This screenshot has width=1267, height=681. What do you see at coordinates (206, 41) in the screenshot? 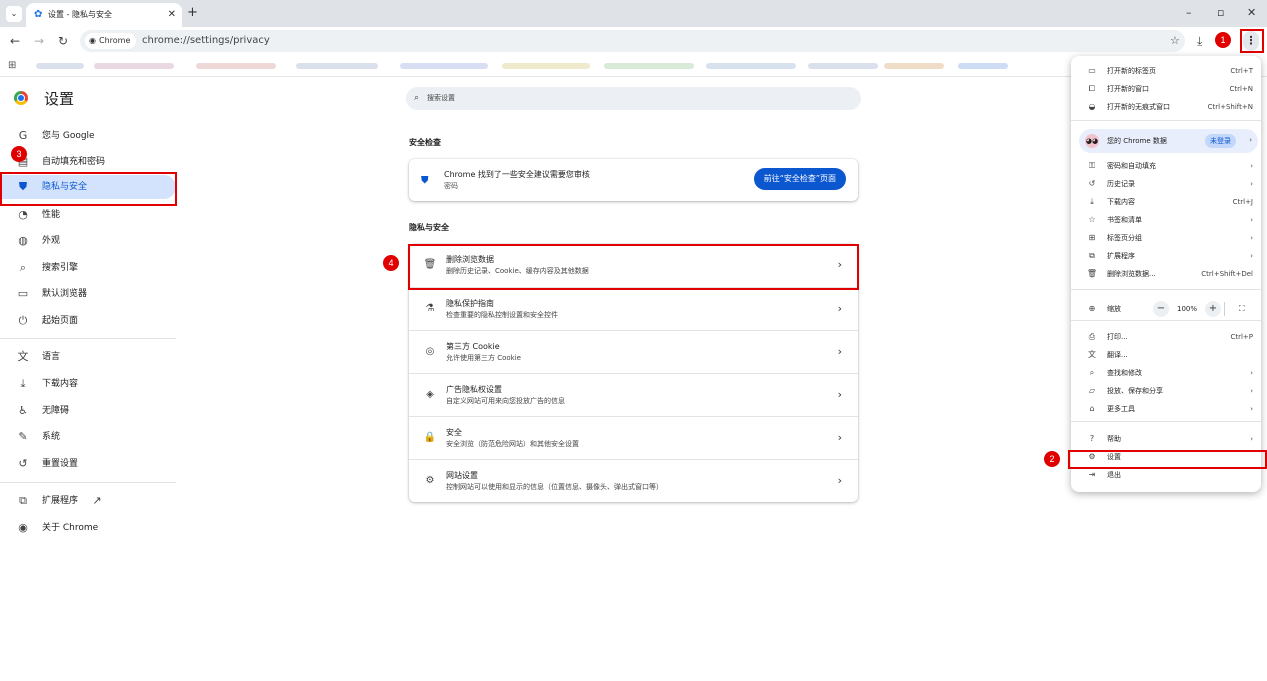
I see `url-text: chrome://settings/privacy` at bounding box center [206, 41].